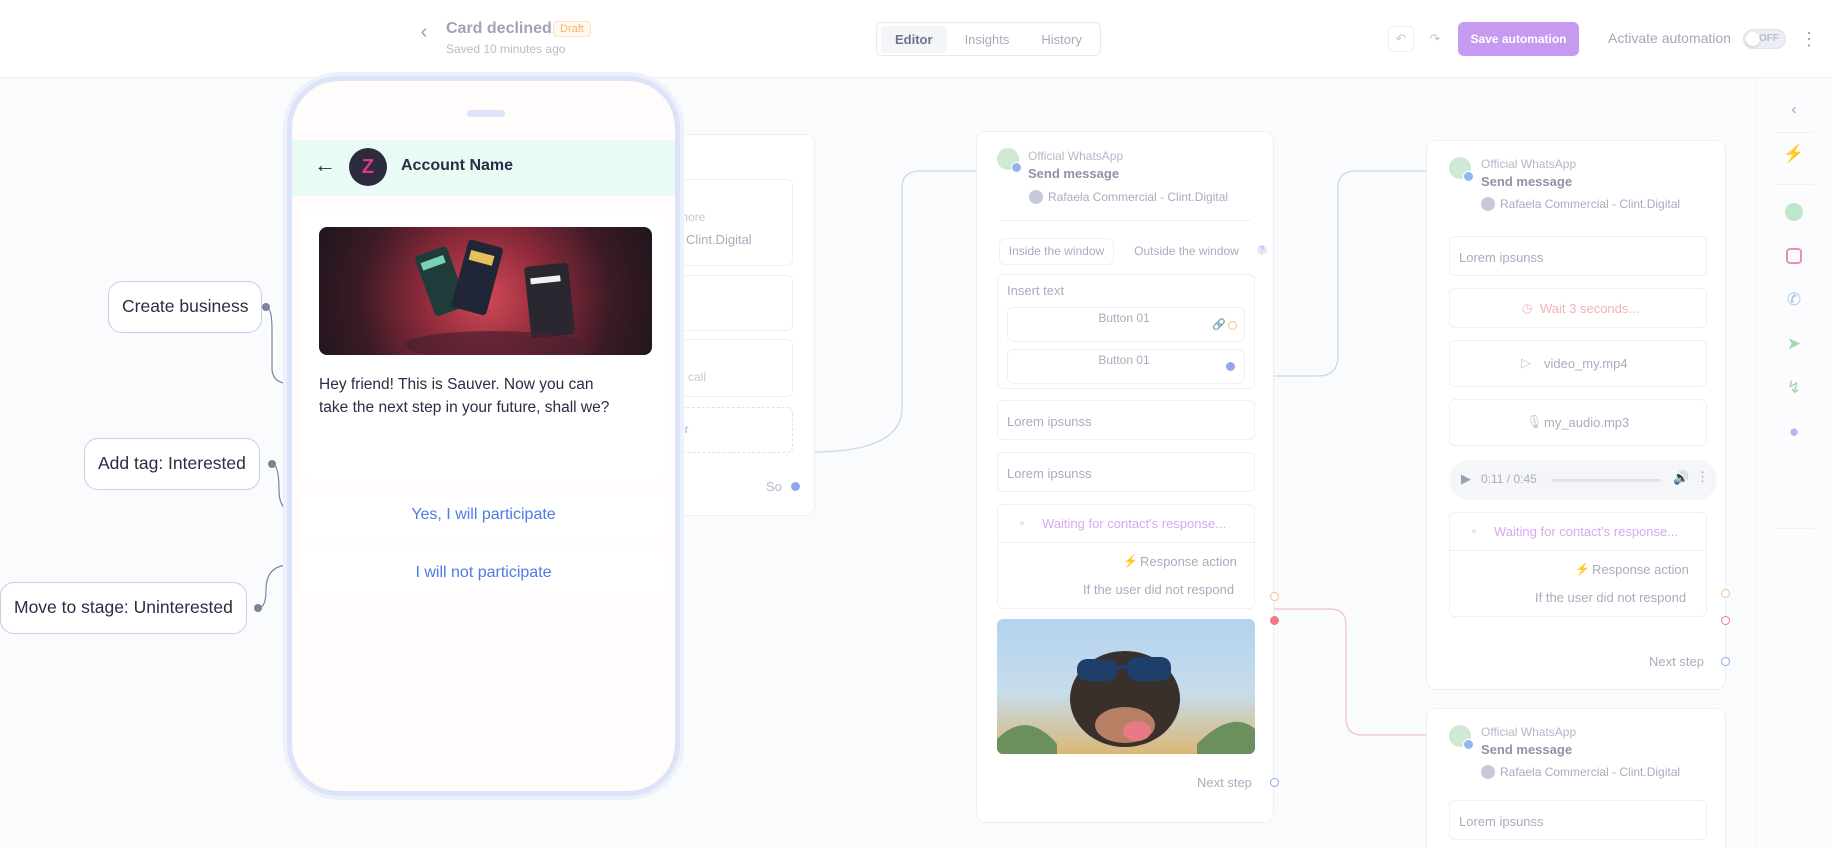  What do you see at coordinates (1488, 772) in the screenshot?
I see `right-bottom-node-avatar` at bounding box center [1488, 772].